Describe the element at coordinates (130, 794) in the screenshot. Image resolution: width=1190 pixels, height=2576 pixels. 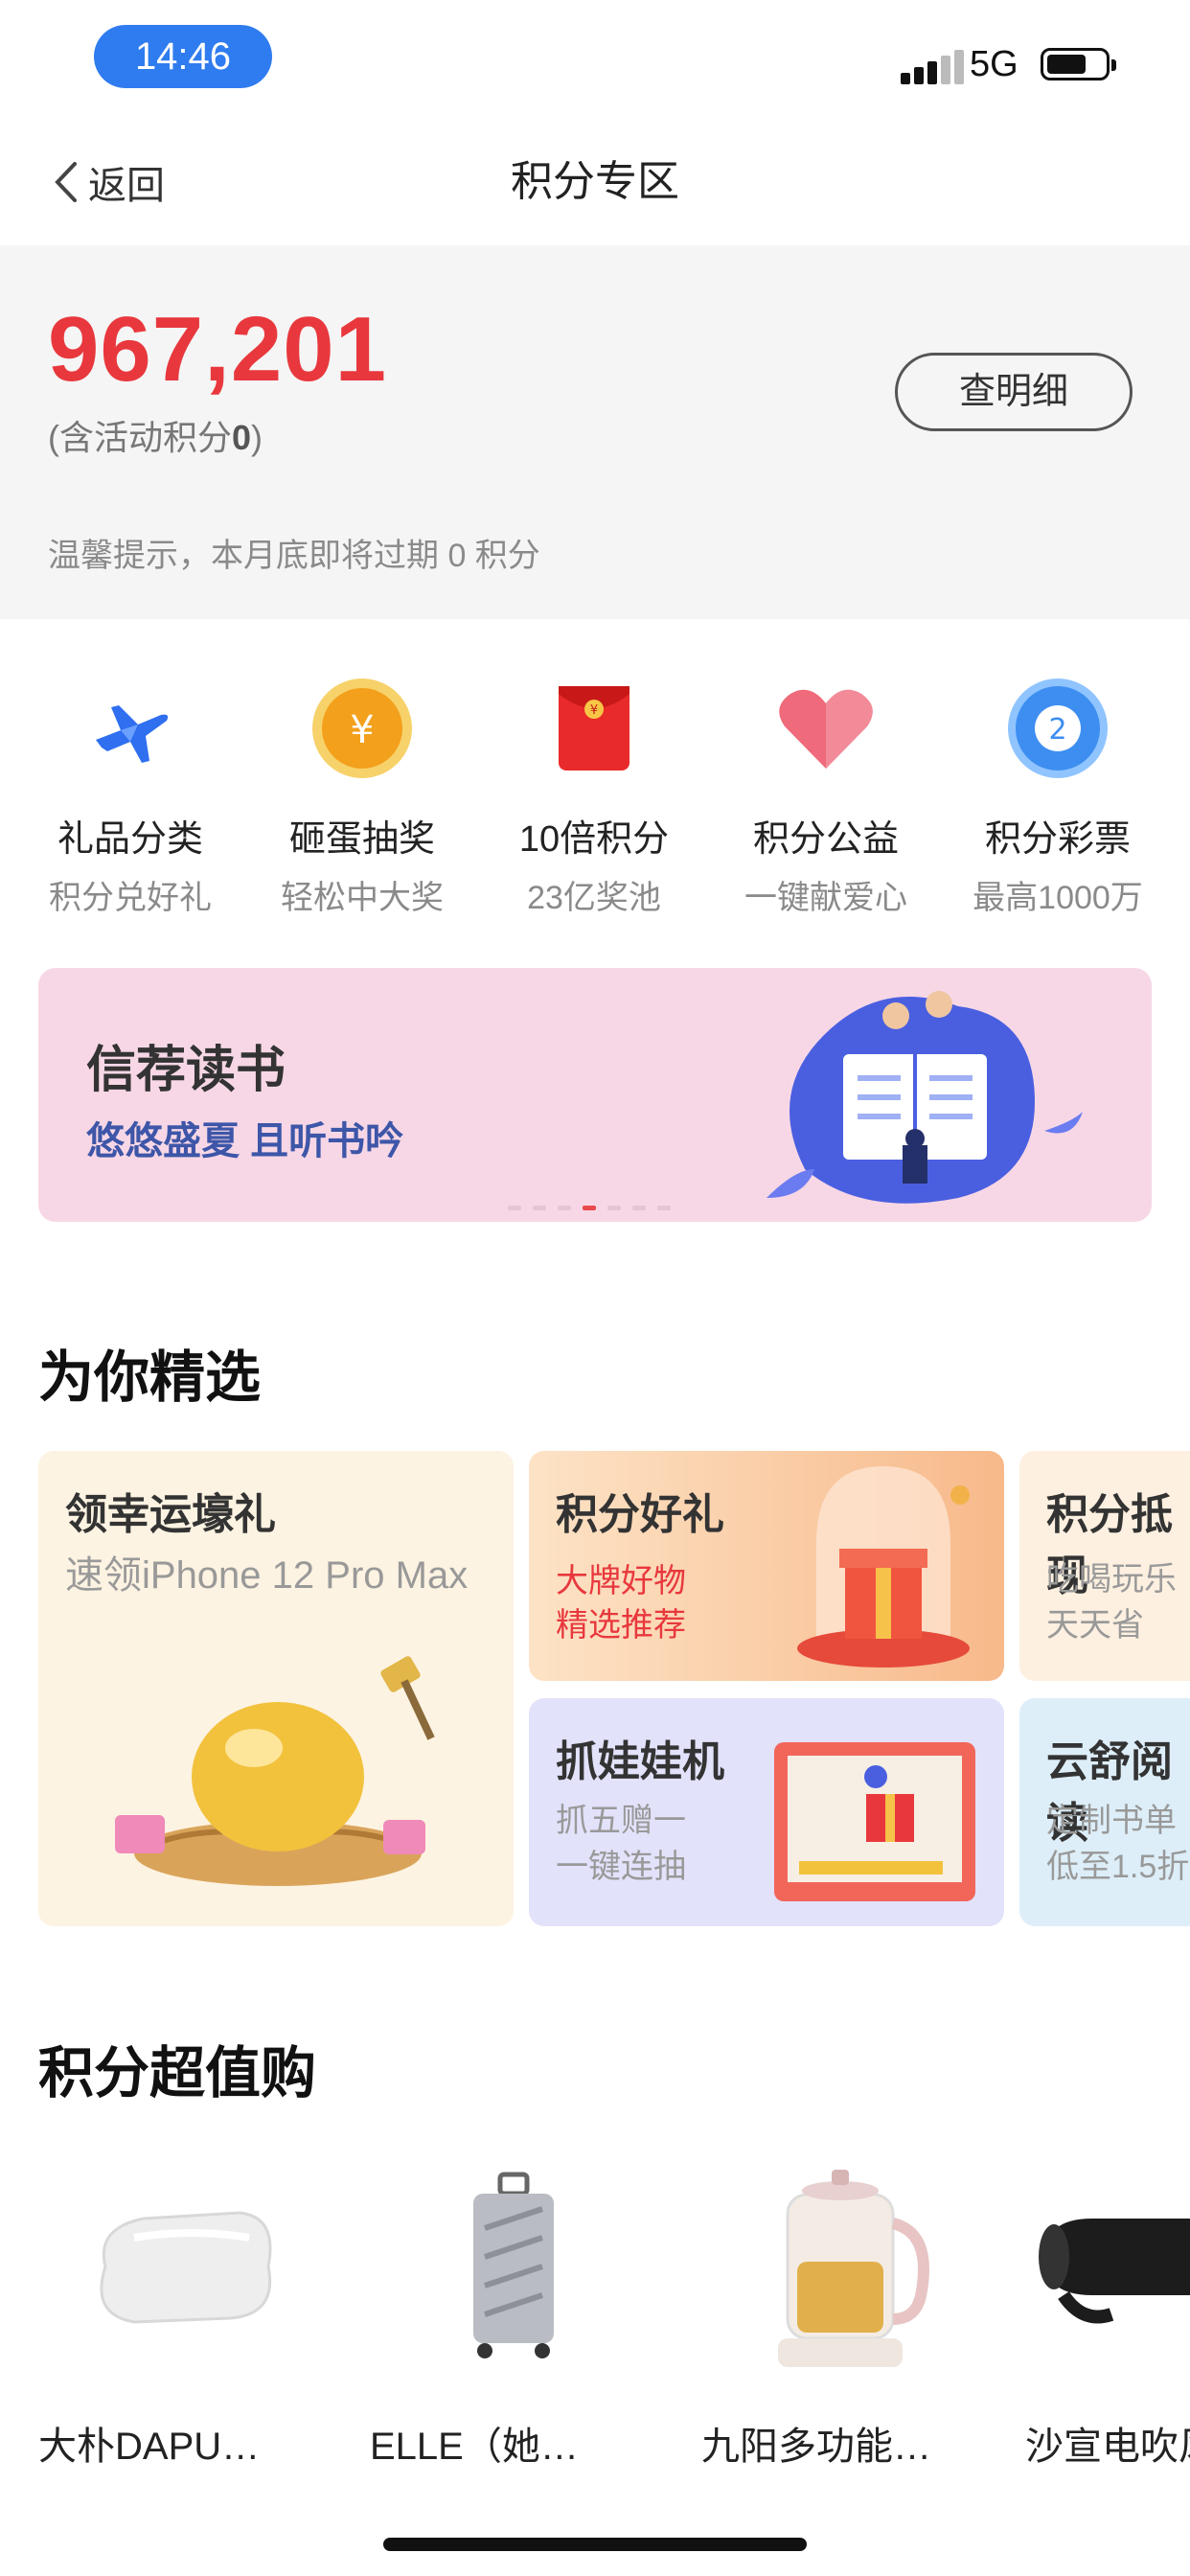
I see `category-gift: 礼品分类 积分兑好礼` at that location.